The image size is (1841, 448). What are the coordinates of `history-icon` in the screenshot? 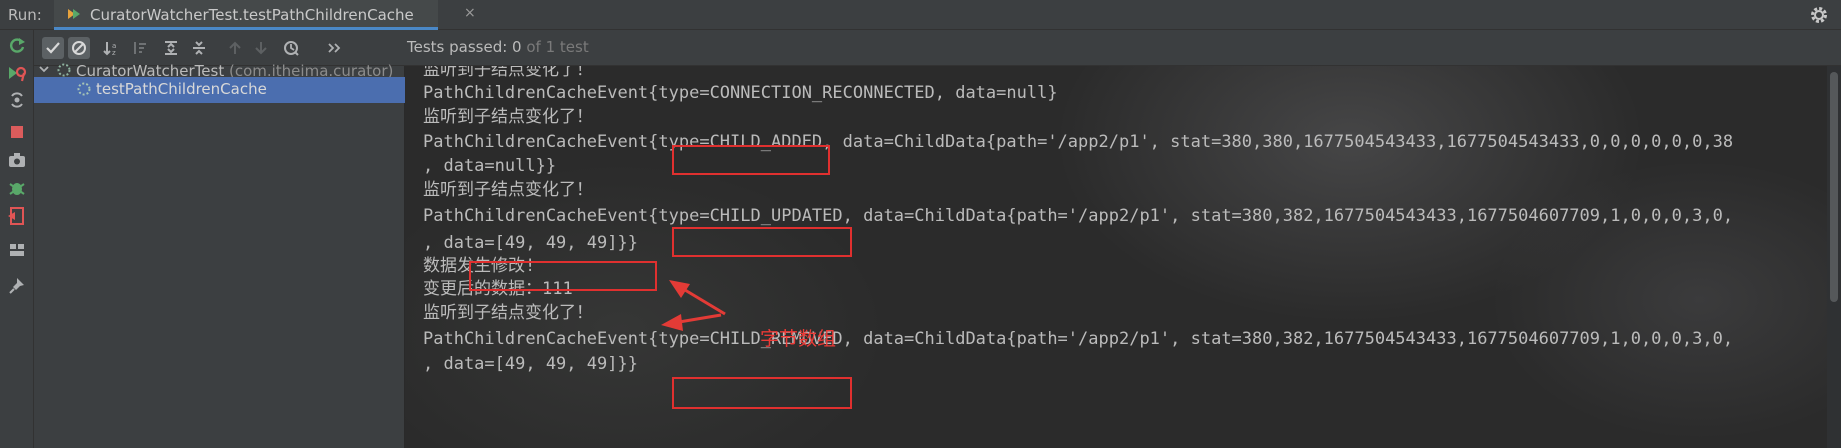 It's located at (291, 48).